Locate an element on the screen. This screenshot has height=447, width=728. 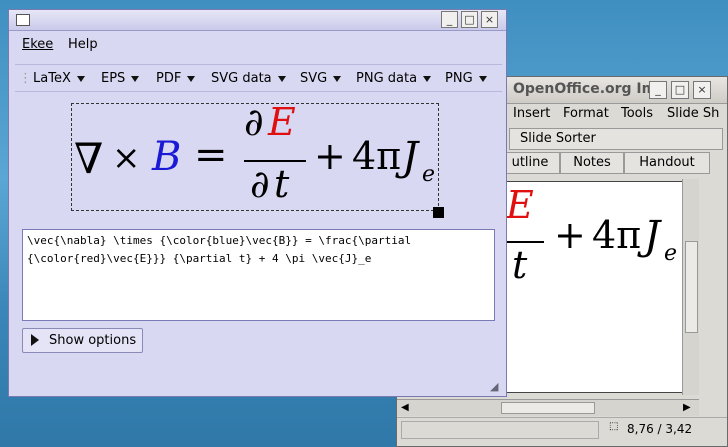
preview-eq: = is located at coordinates (211, 155).